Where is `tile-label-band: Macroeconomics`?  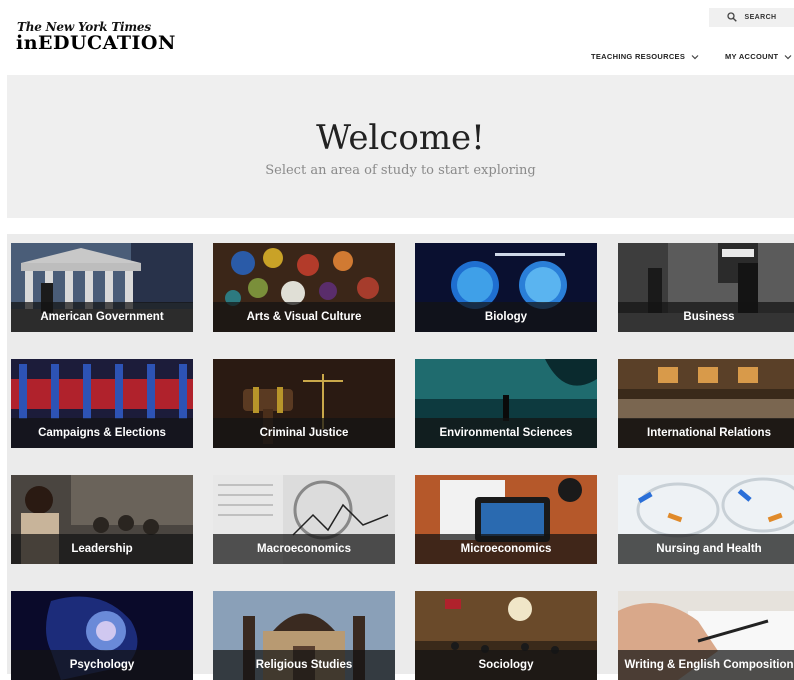
tile-label-band: Macroeconomics is located at coordinates (304, 549).